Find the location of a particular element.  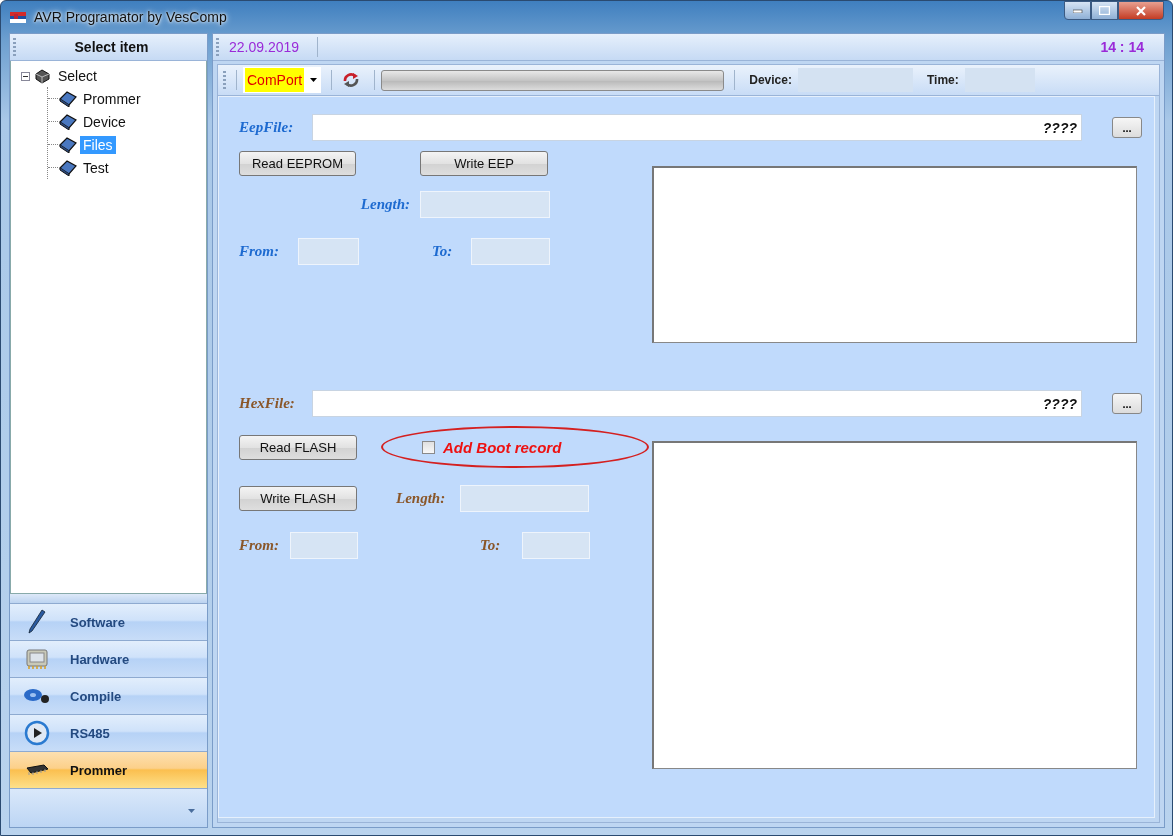

caret-icon is located at coordinates (314, 80).